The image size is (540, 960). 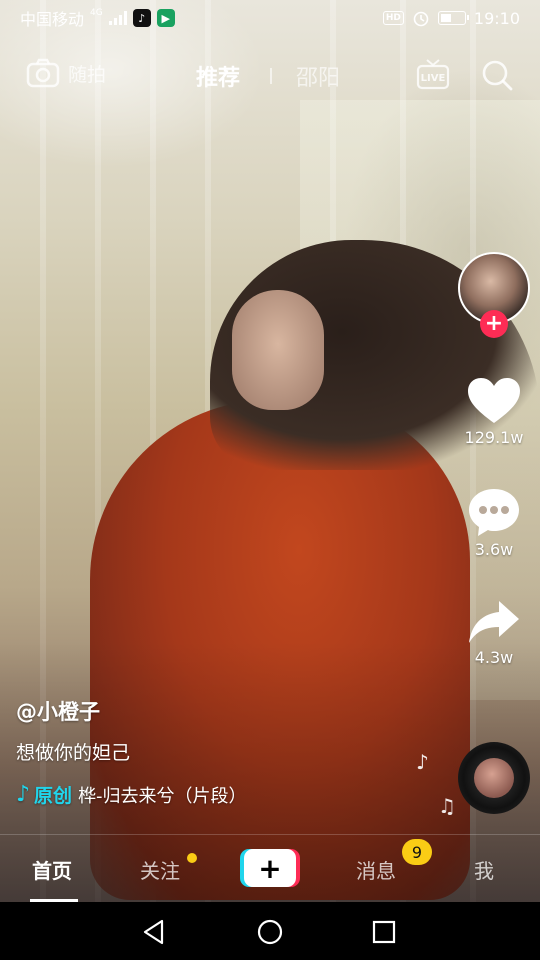 I want to click on share-arrow-icon, so click(x=494, y=622).